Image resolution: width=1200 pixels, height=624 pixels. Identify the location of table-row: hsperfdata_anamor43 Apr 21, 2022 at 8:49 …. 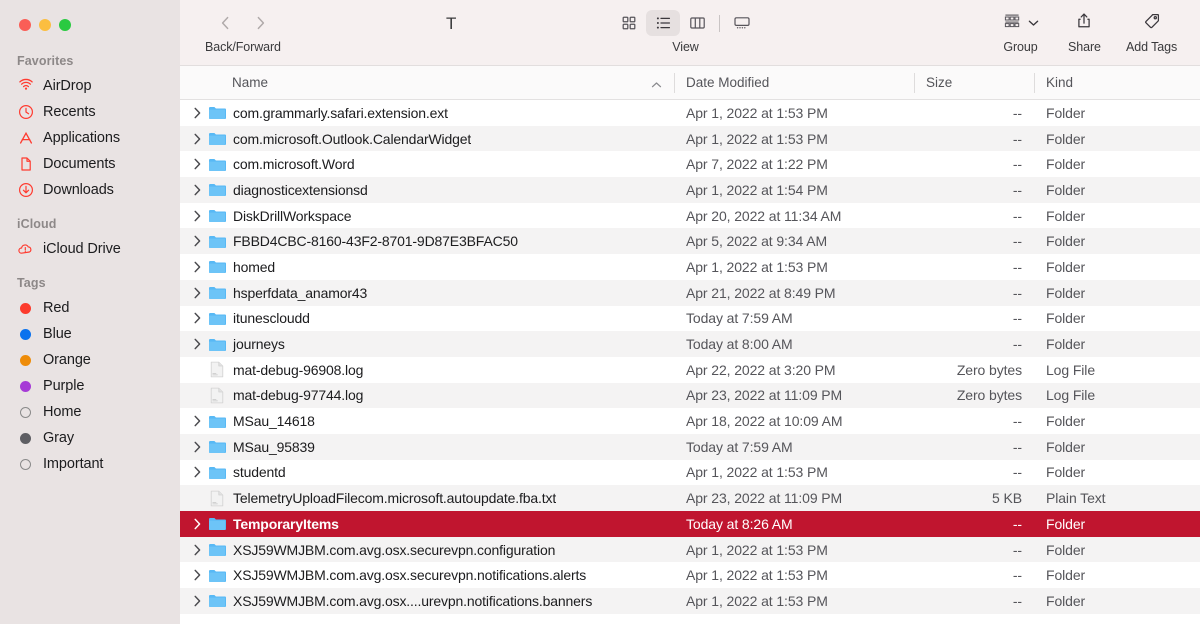
(690, 292).